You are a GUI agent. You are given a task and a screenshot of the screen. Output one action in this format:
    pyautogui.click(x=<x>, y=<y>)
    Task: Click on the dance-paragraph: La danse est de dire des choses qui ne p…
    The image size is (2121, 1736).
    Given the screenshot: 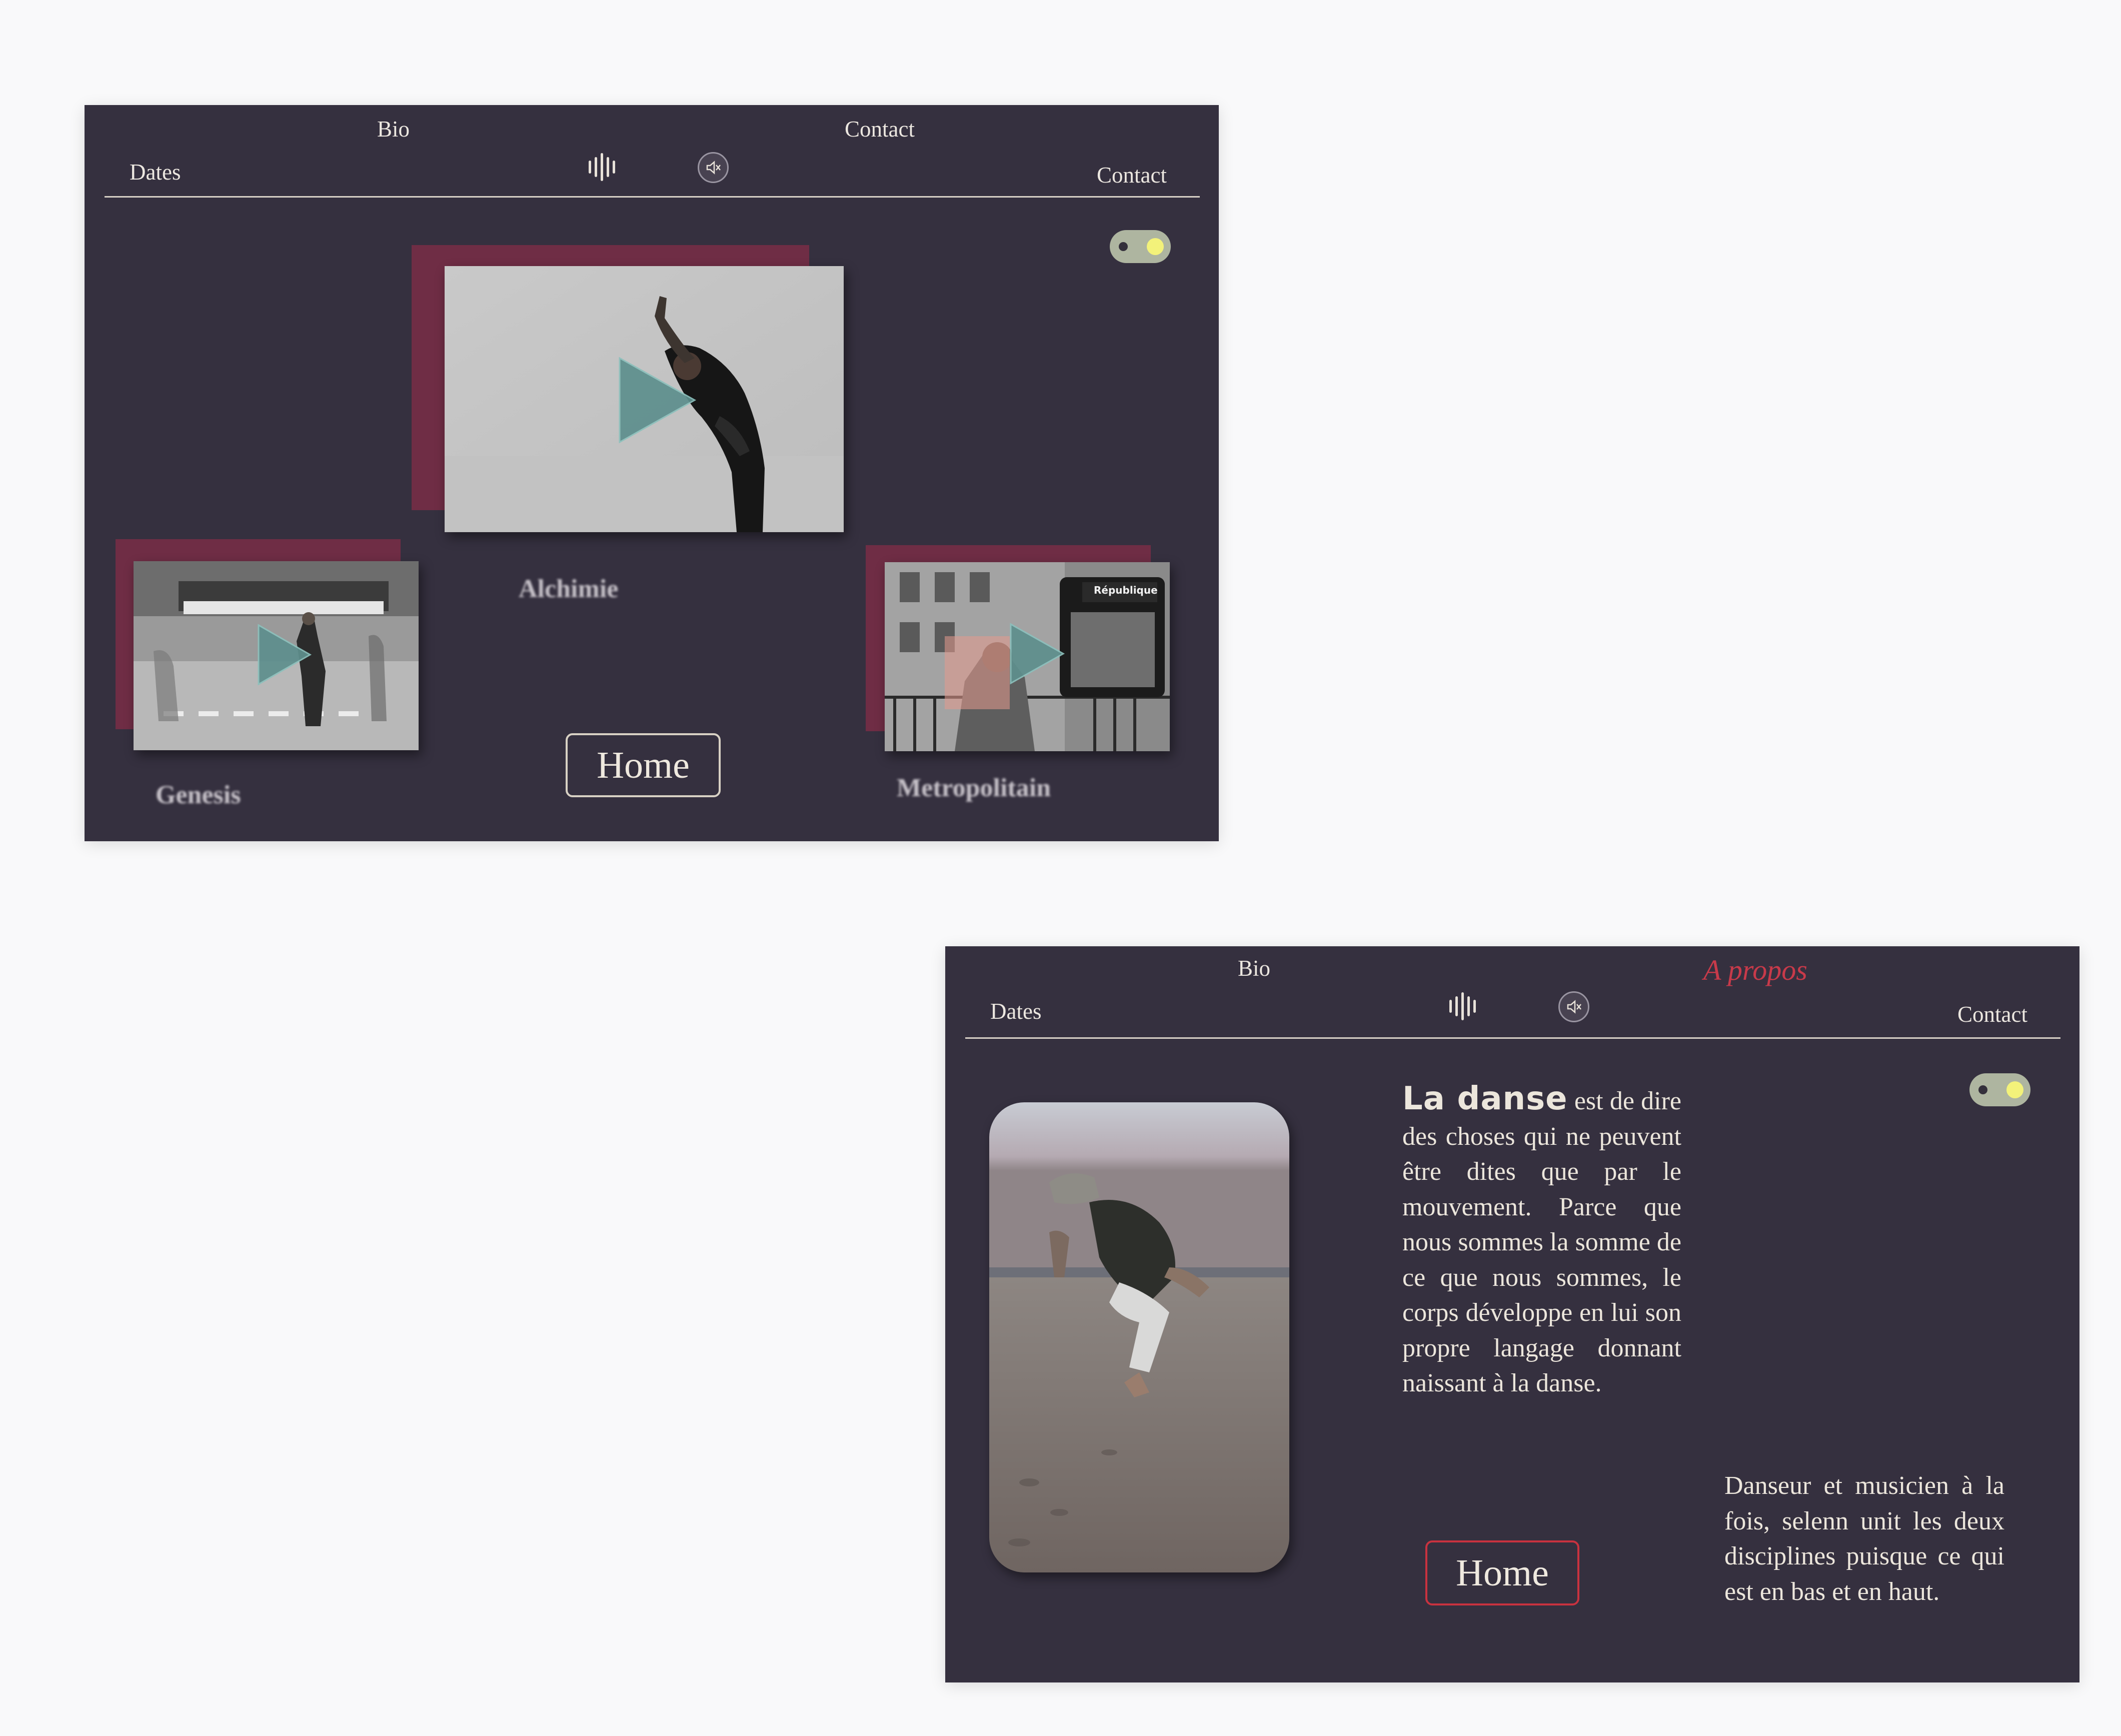 What is the action you would take?
    pyautogui.click(x=1541, y=1241)
    